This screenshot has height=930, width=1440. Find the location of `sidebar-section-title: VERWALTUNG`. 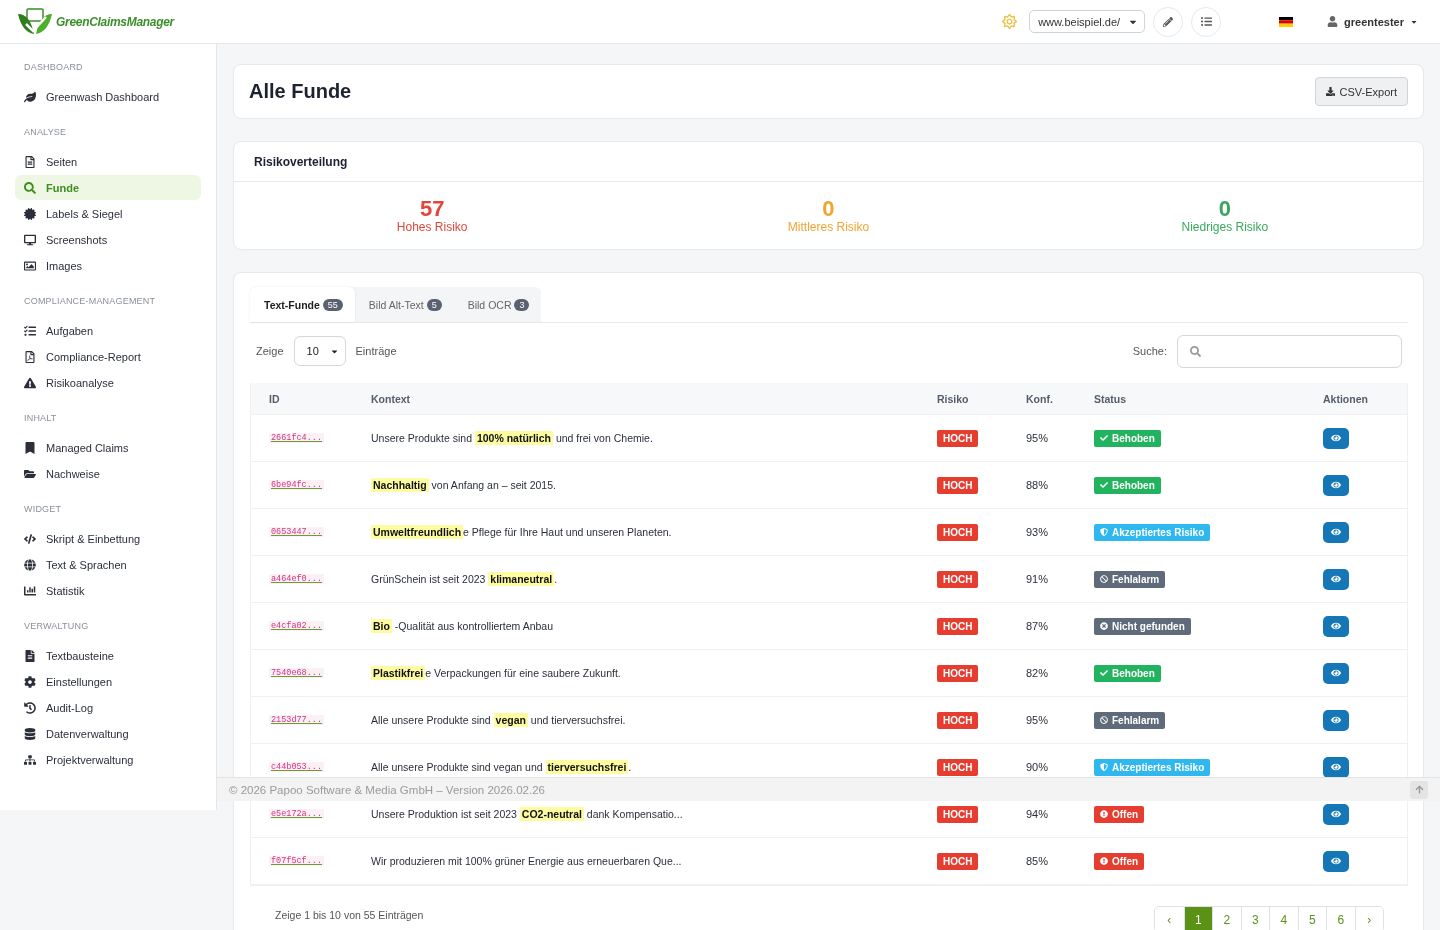

sidebar-section-title: VERWALTUNG is located at coordinates (57, 626).